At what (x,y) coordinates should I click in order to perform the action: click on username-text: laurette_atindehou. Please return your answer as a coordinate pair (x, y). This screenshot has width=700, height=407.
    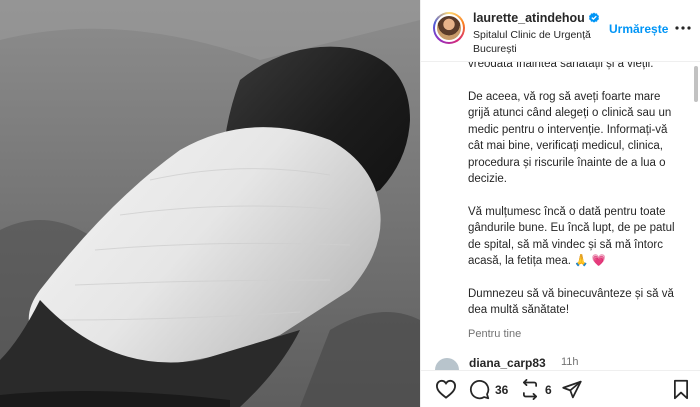
    Looking at the image, I should click on (529, 18).